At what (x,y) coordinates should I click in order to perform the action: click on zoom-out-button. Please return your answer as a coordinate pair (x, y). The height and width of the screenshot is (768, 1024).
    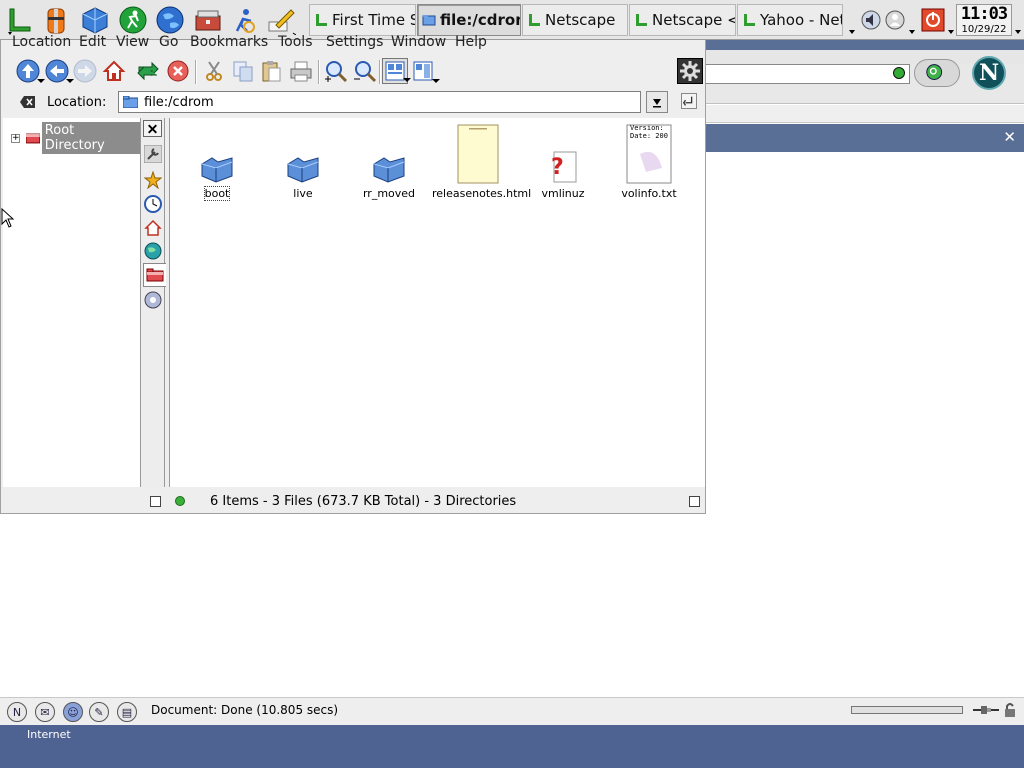
    Looking at the image, I should click on (365, 71).